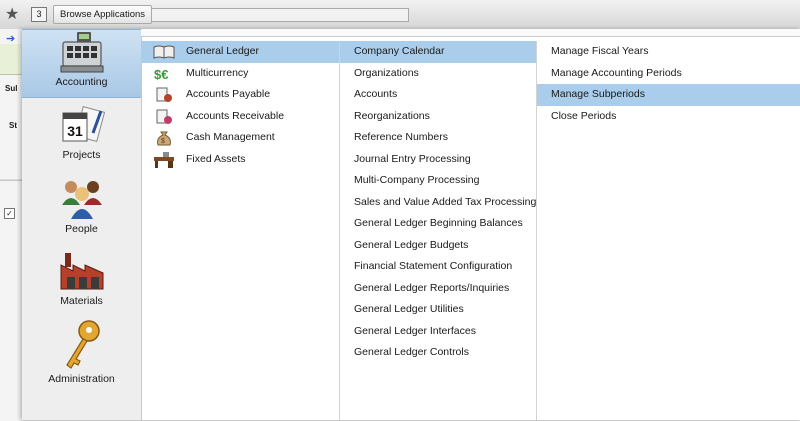  I want to click on category-materials: Materials, so click(81, 281).